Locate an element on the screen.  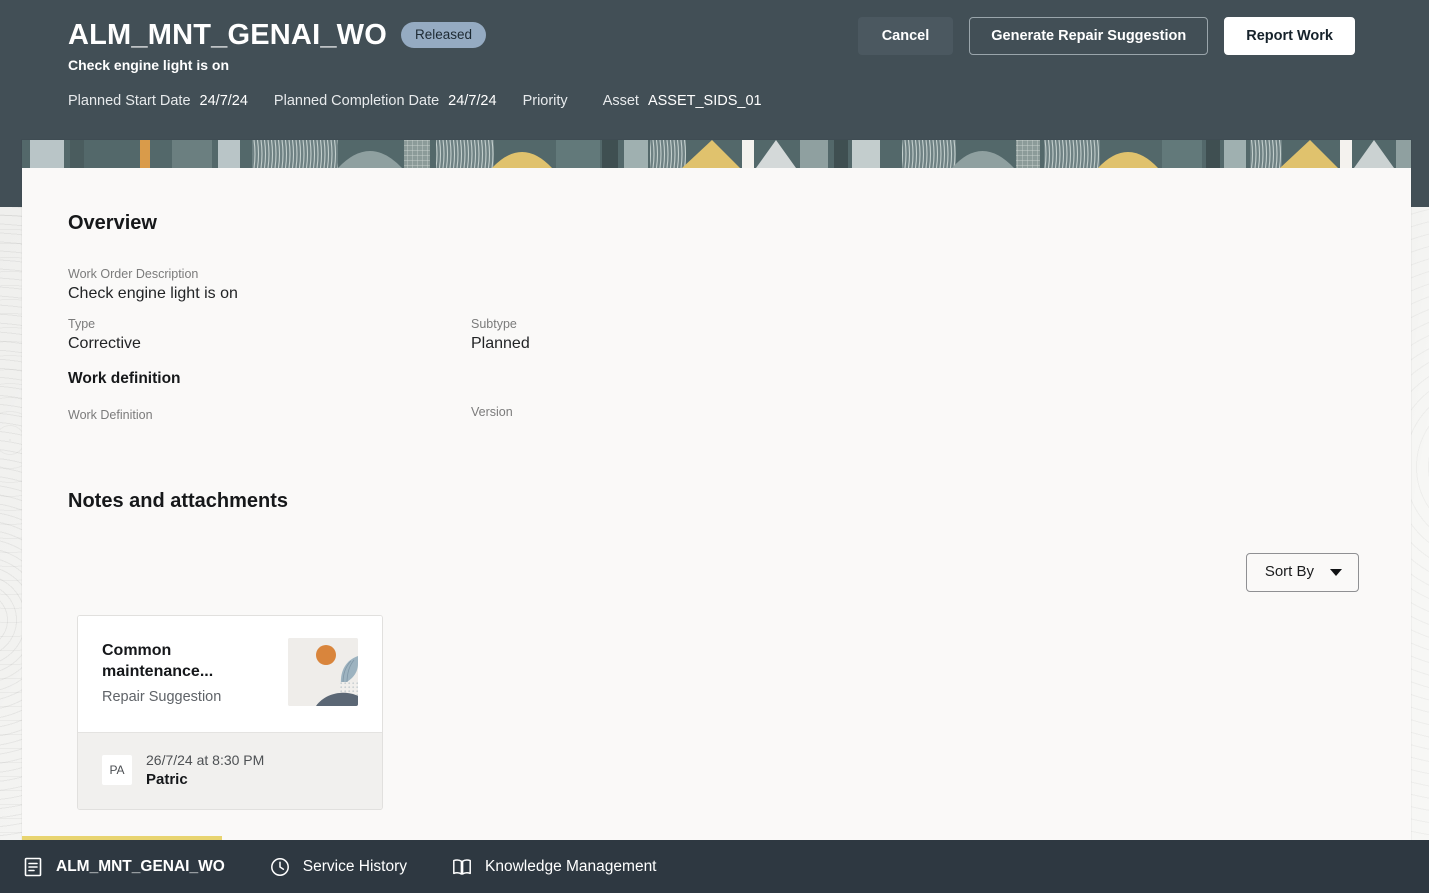
status-badge: Released is located at coordinates (444, 35).